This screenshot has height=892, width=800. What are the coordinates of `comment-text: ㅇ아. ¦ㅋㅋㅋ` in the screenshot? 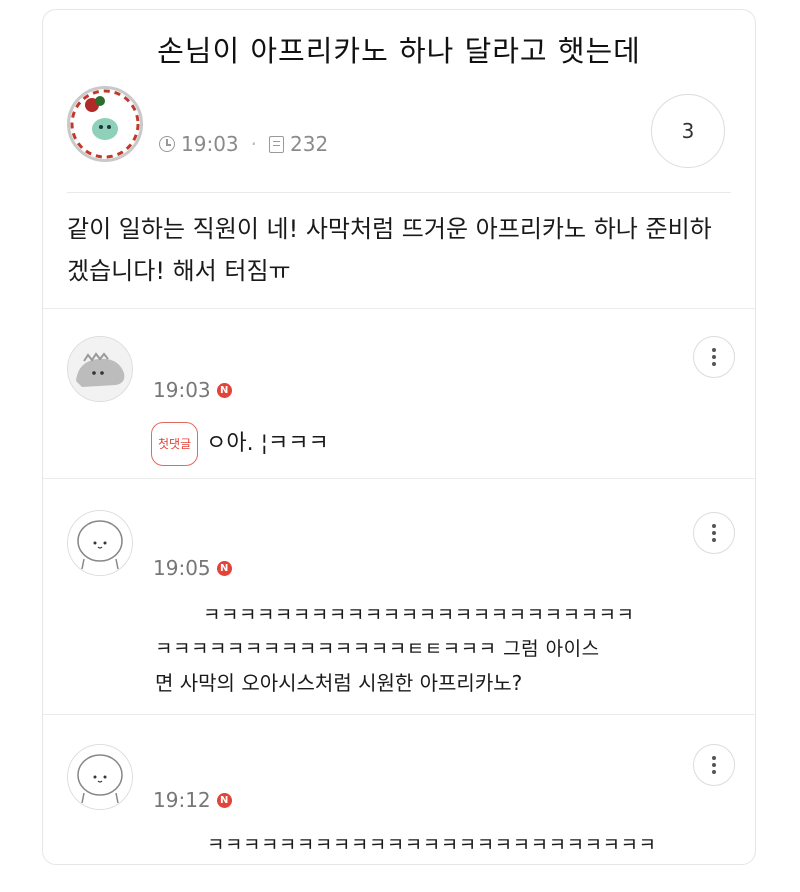 It's located at (267, 443).